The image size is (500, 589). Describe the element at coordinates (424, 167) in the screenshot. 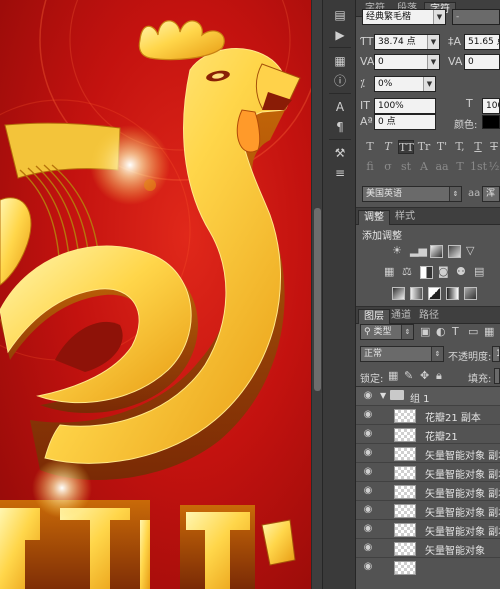

I see `swash-button: A` at that location.